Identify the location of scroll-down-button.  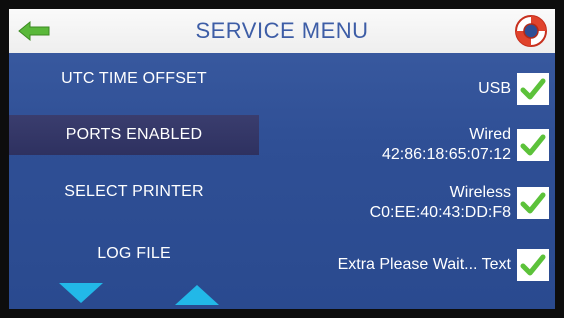
(81, 293).